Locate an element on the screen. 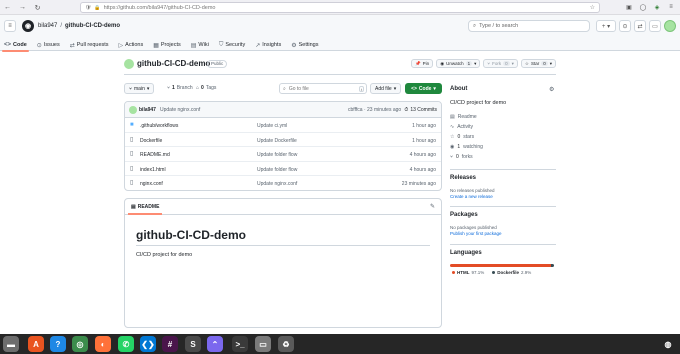  readme-link: ▤ Readme is located at coordinates (463, 117).